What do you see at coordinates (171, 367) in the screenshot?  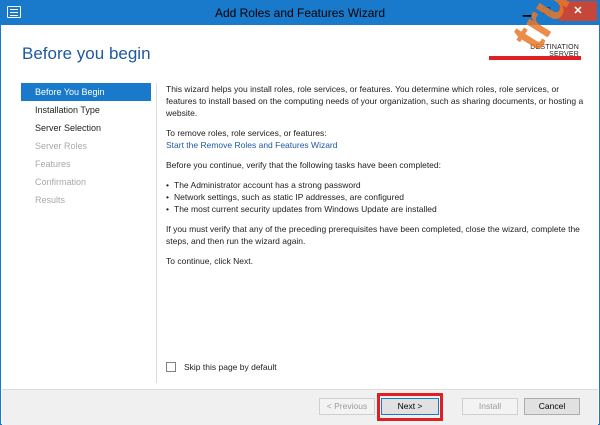 I see `skip-page-checkbox` at bounding box center [171, 367].